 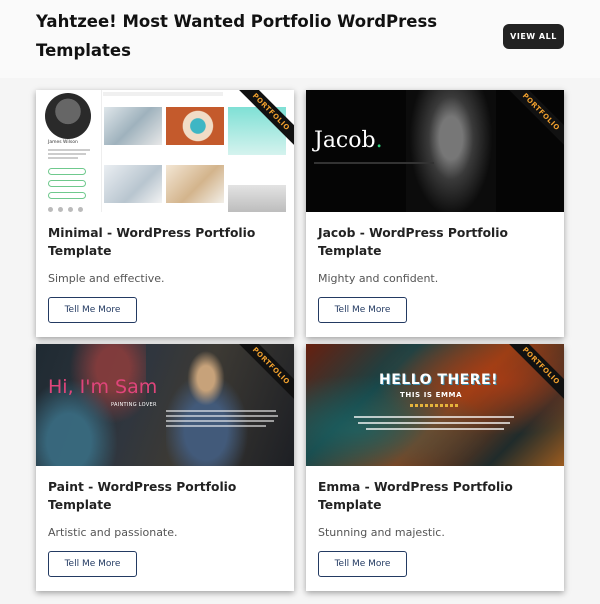 What do you see at coordinates (113, 532) in the screenshot?
I see `card-description: Artistic and passionate.` at bounding box center [113, 532].